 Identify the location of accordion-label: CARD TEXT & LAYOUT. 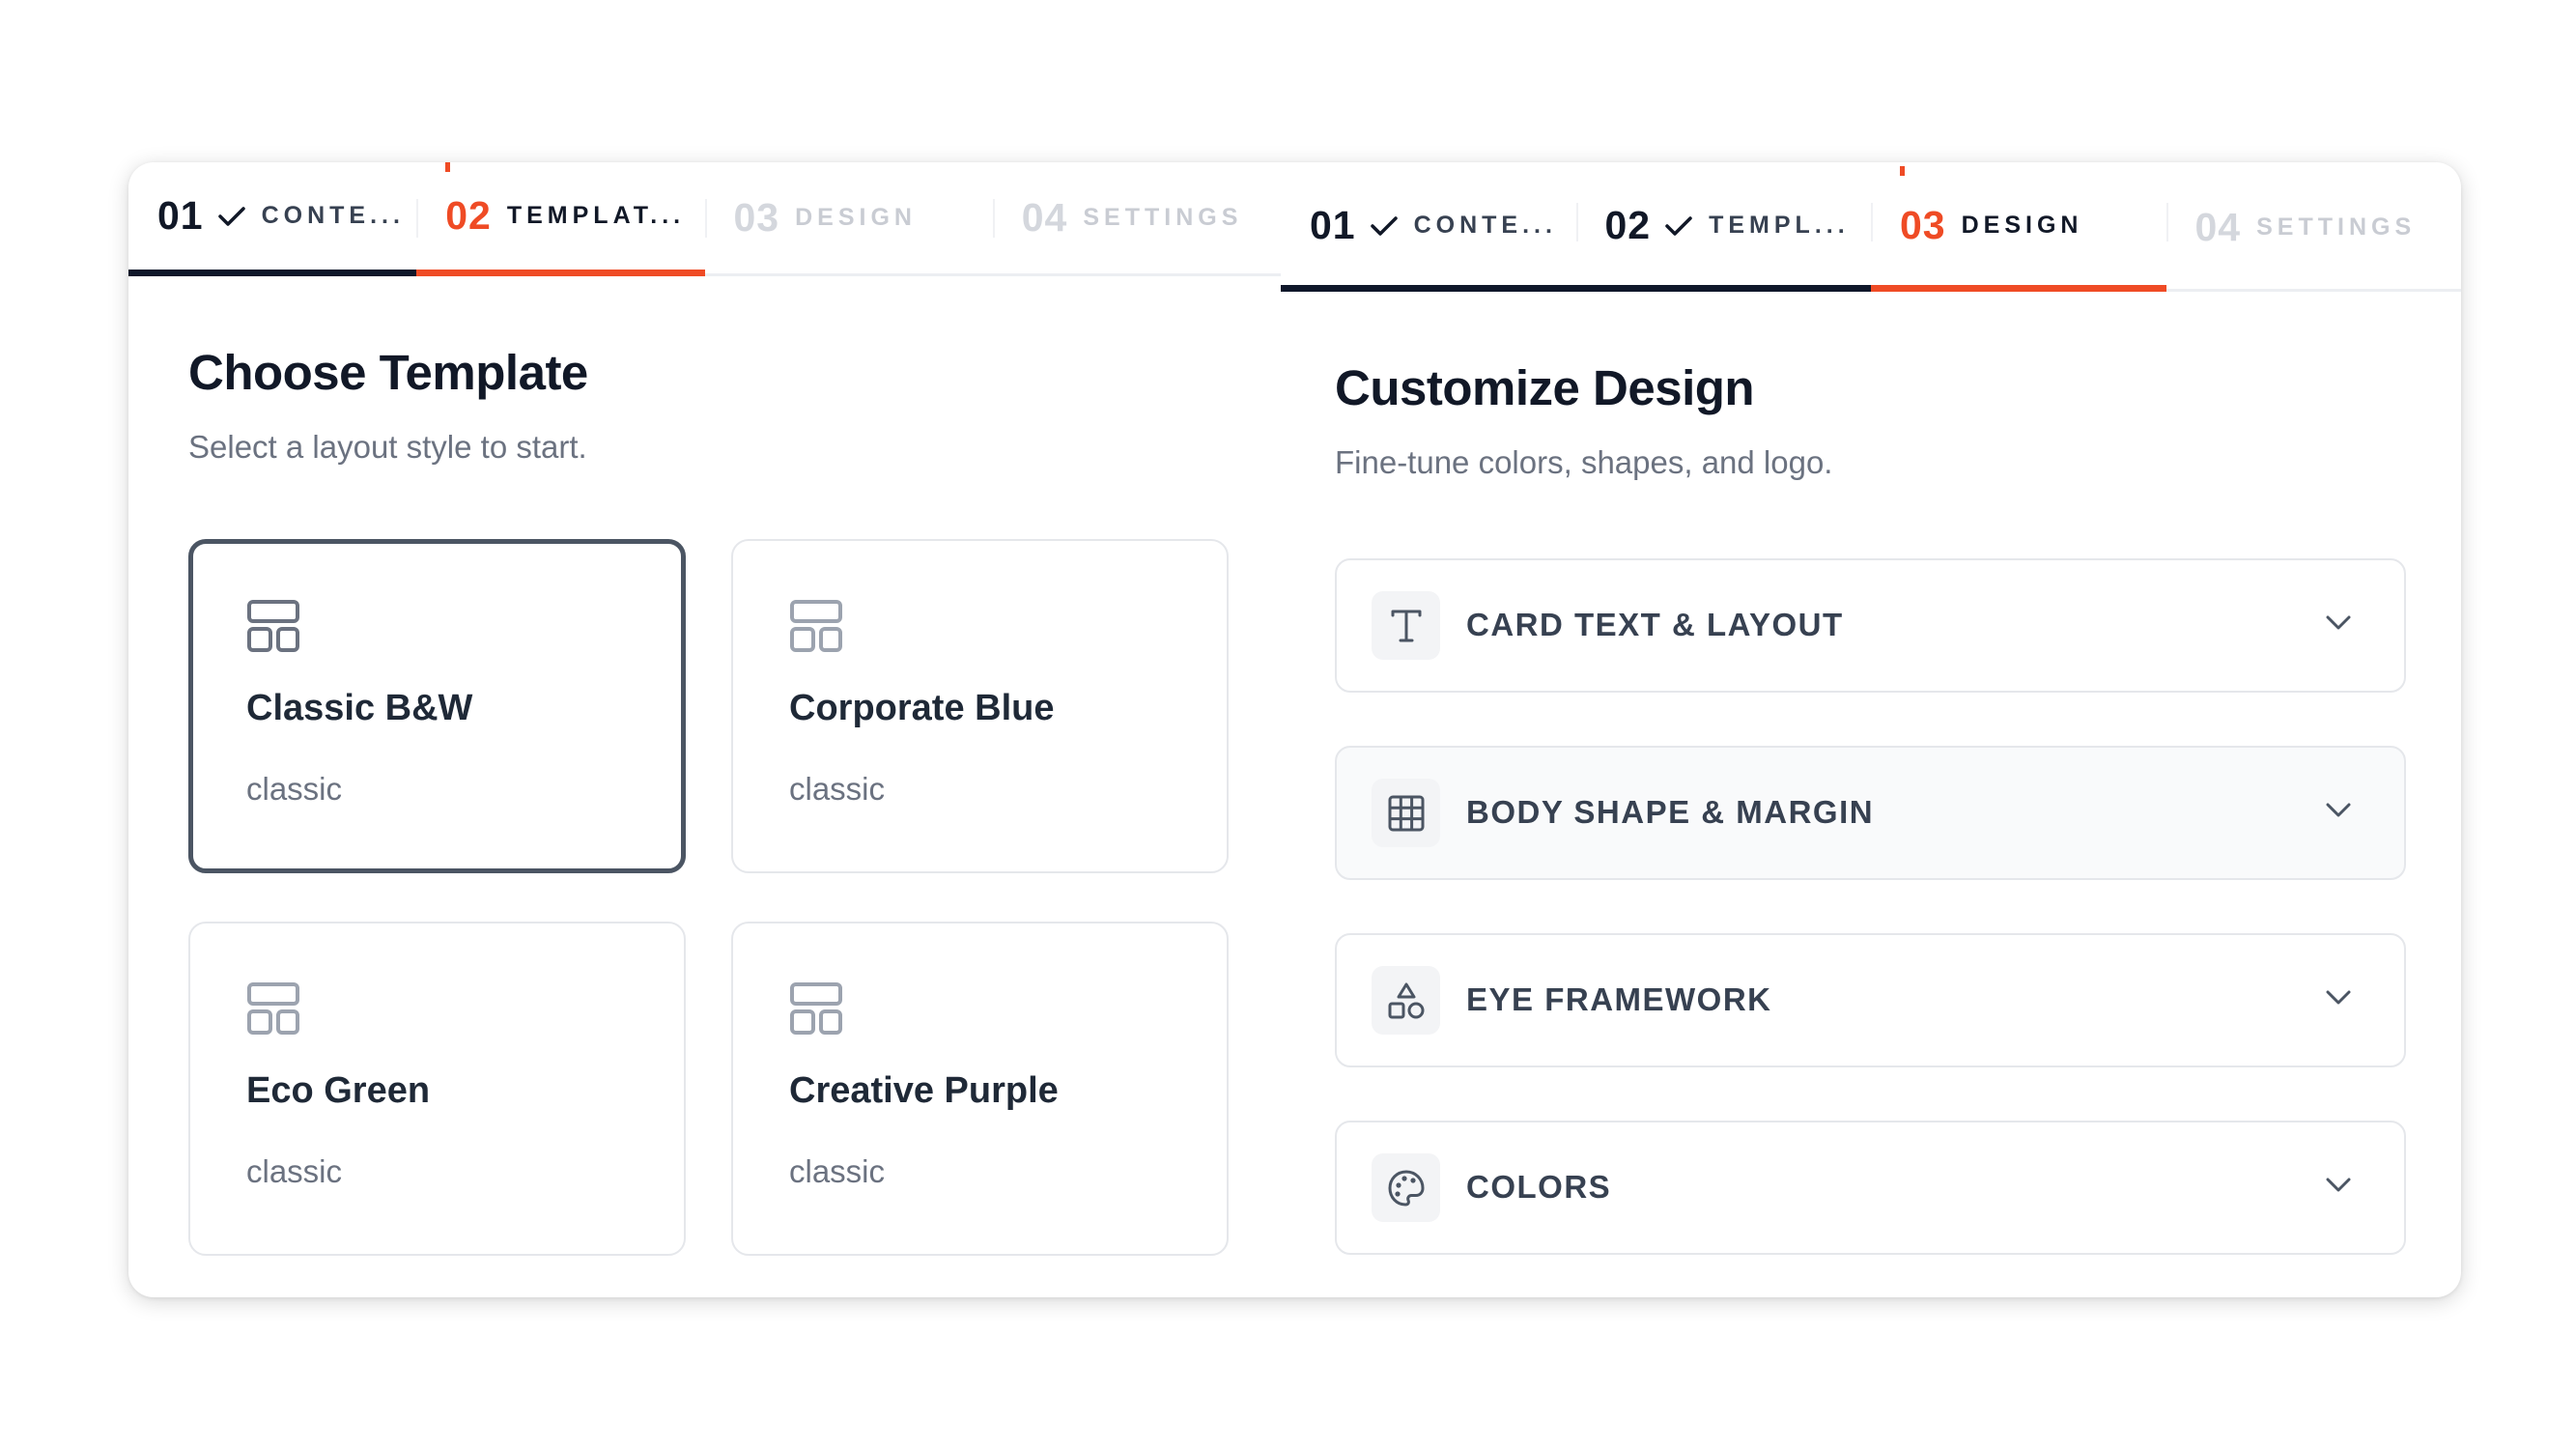
(1655, 624).